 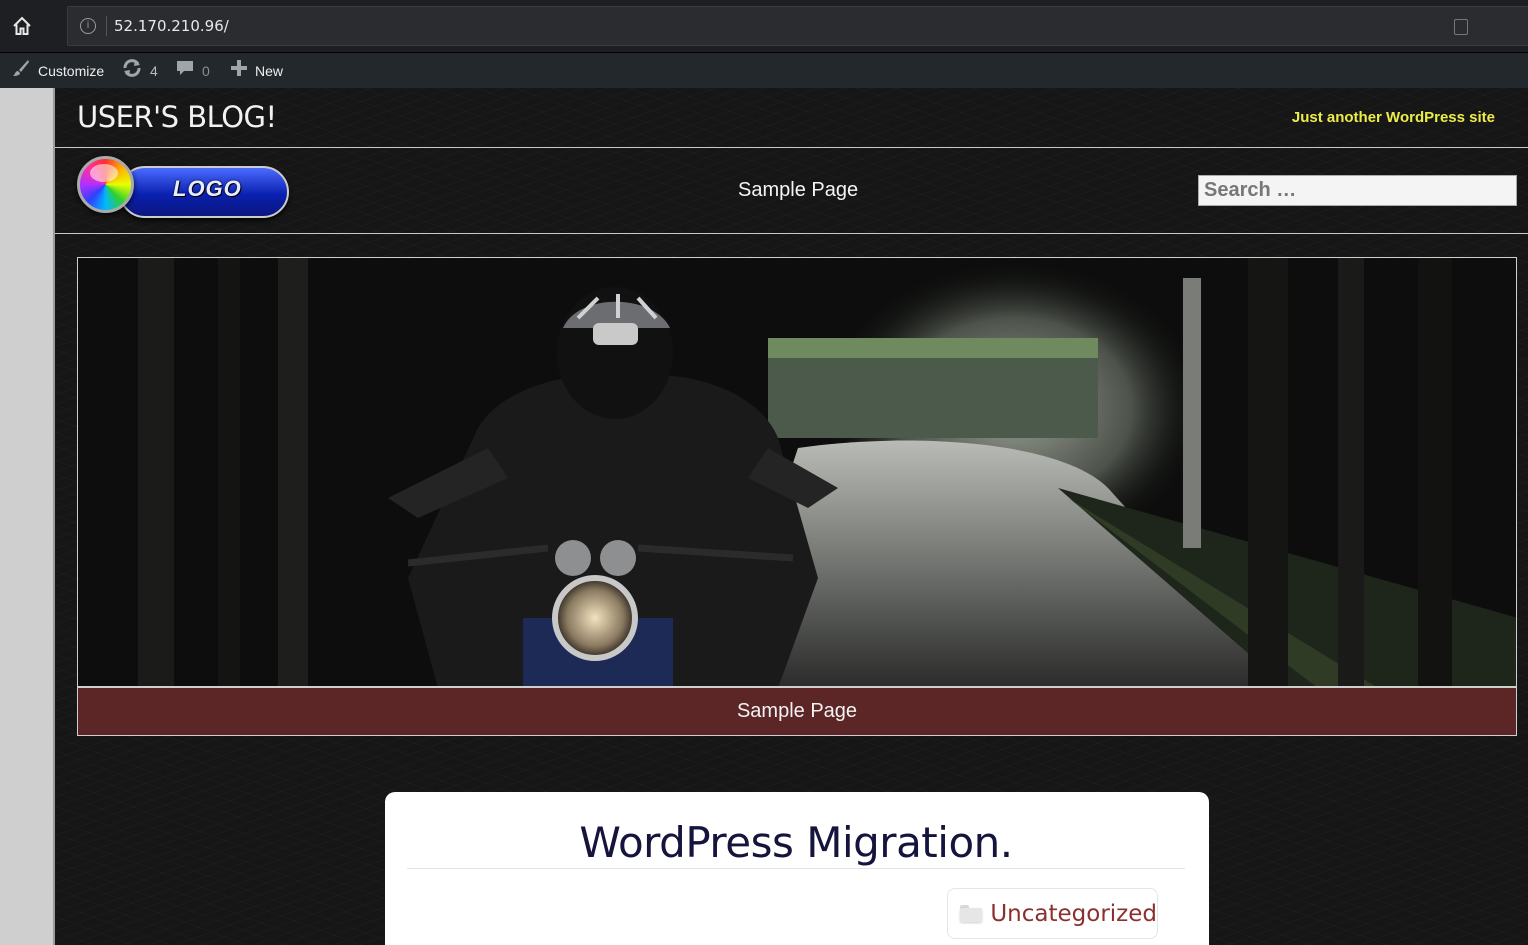 I want to click on paintbrush-icon, so click(x=21, y=70).